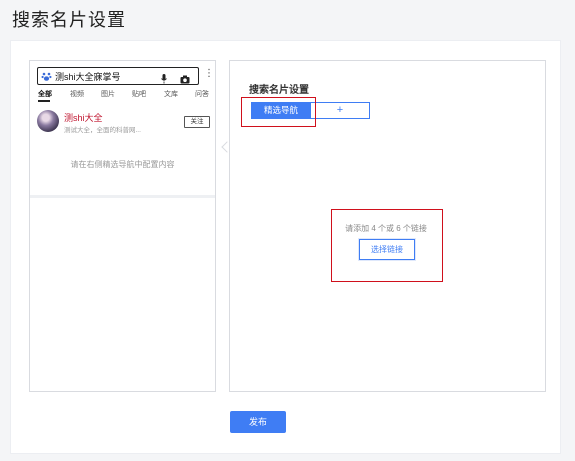 The height and width of the screenshot is (461, 575). Describe the element at coordinates (122, 293) in the screenshot. I see `phone-preview-body` at that location.